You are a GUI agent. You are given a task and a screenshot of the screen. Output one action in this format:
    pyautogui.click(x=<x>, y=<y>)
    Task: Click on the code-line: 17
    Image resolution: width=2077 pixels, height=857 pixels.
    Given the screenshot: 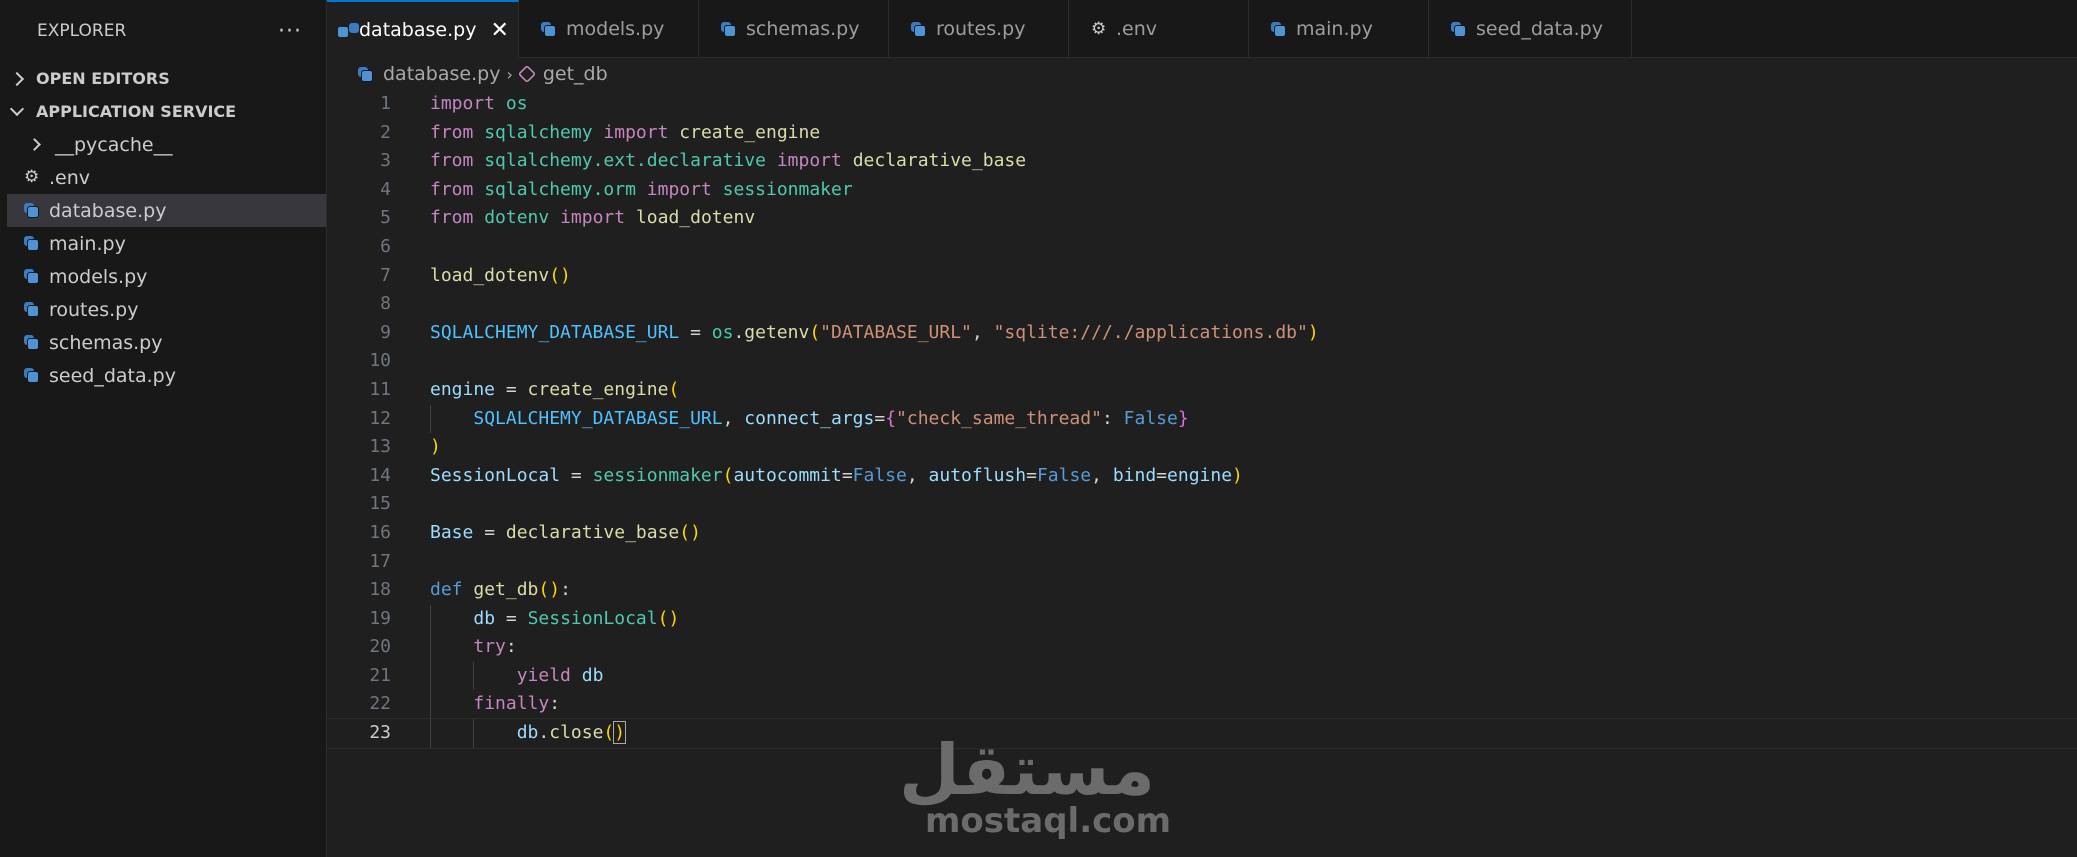 What is the action you would take?
    pyautogui.click(x=1202, y=562)
    